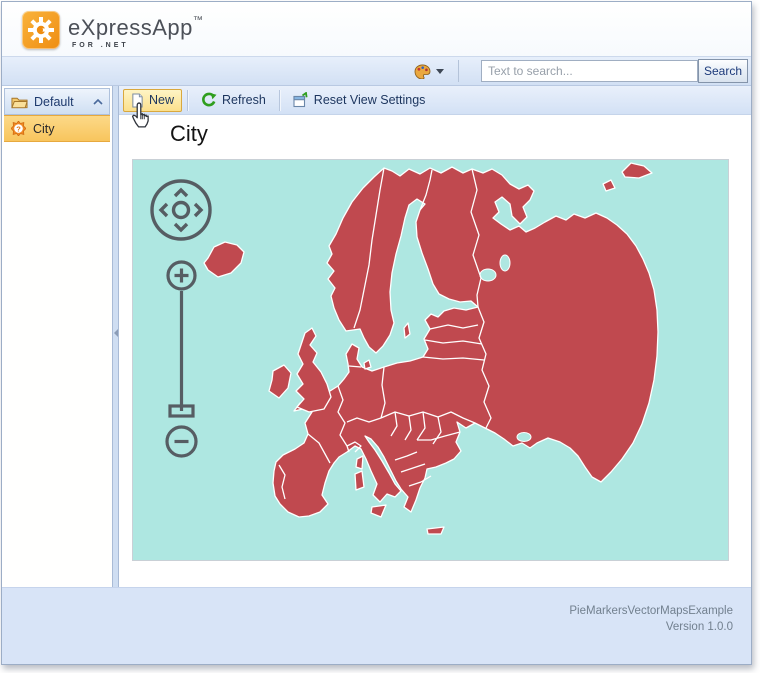 The height and width of the screenshot is (673, 760). What do you see at coordinates (44, 128) in the screenshot?
I see `sidebar-item-label: City` at bounding box center [44, 128].